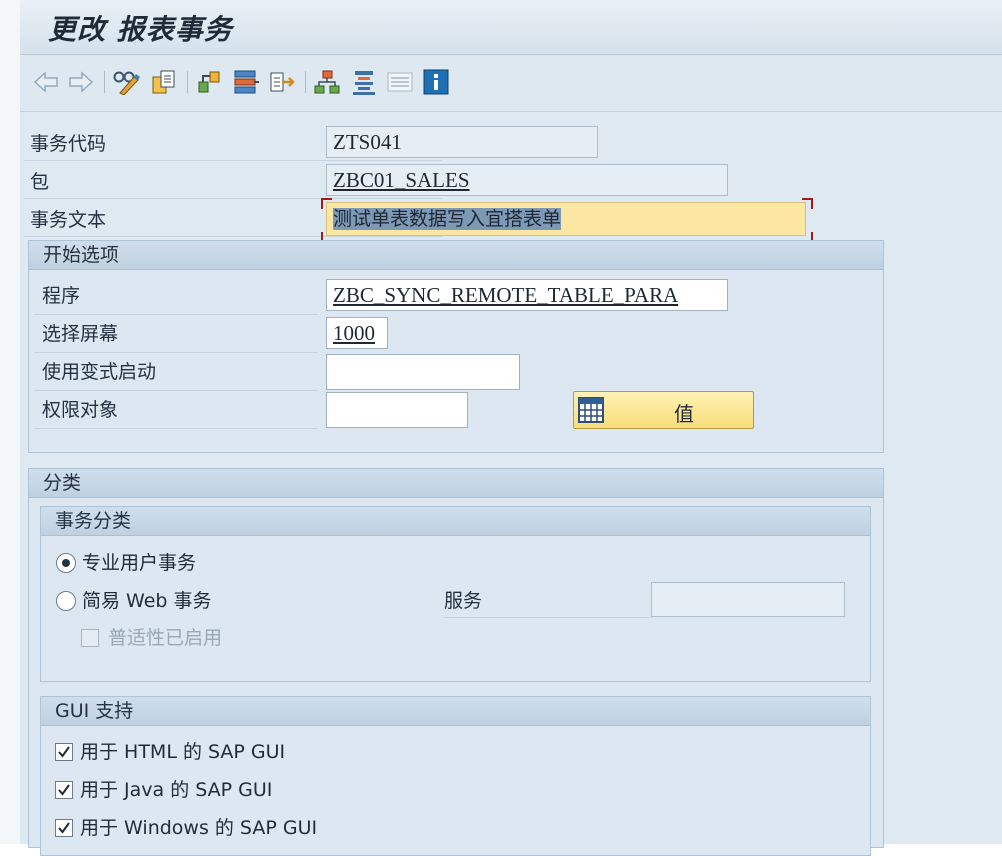 The height and width of the screenshot is (856, 1002). What do you see at coordinates (147, 601) in the screenshot?
I see `easy-web-label: 简易 Web 事务` at bounding box center [147, 601].